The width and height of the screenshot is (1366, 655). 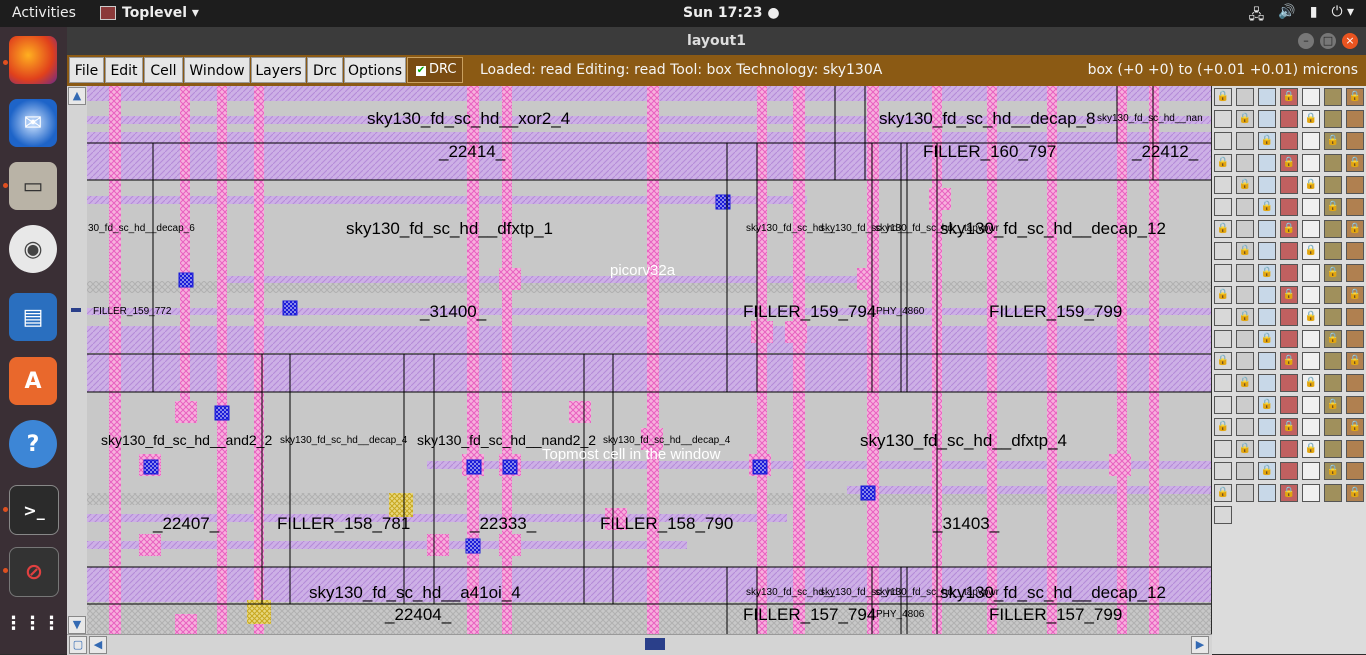 What do you see at coordinates (33, 317) in the screenshot?
I see `writer-icon: ▤` at bounding box center [33, 317].